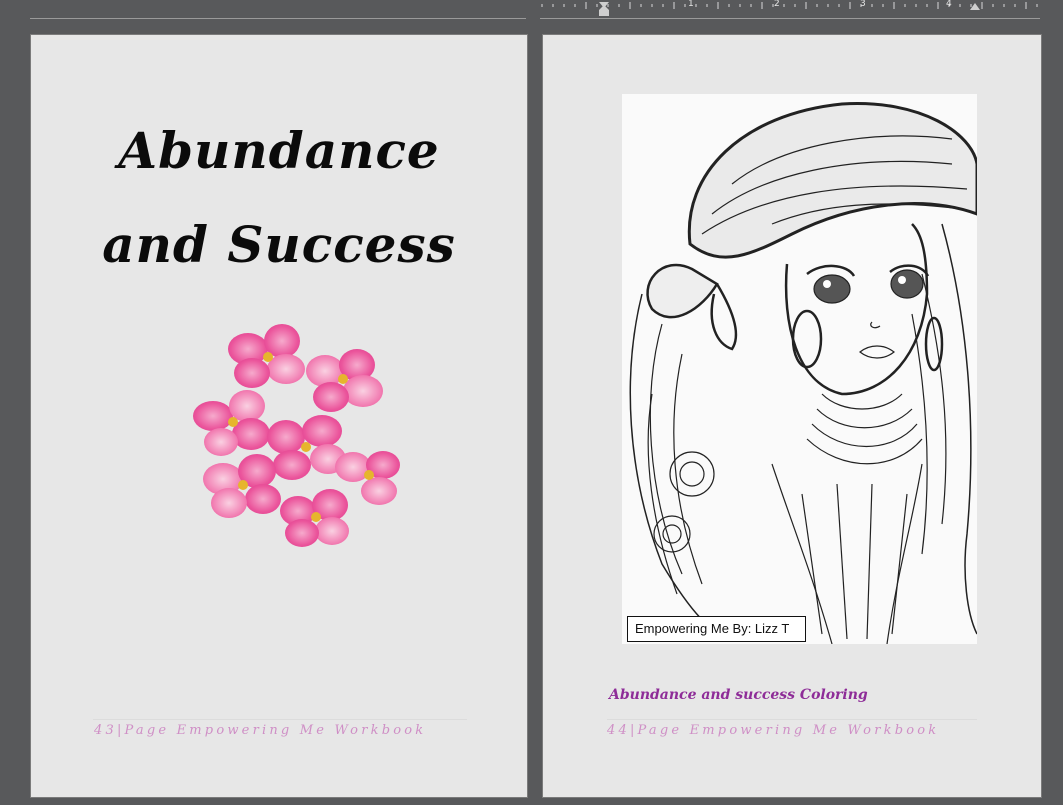  I want to click on image-caption: Abundance and success Coloring, so click(738, 695).